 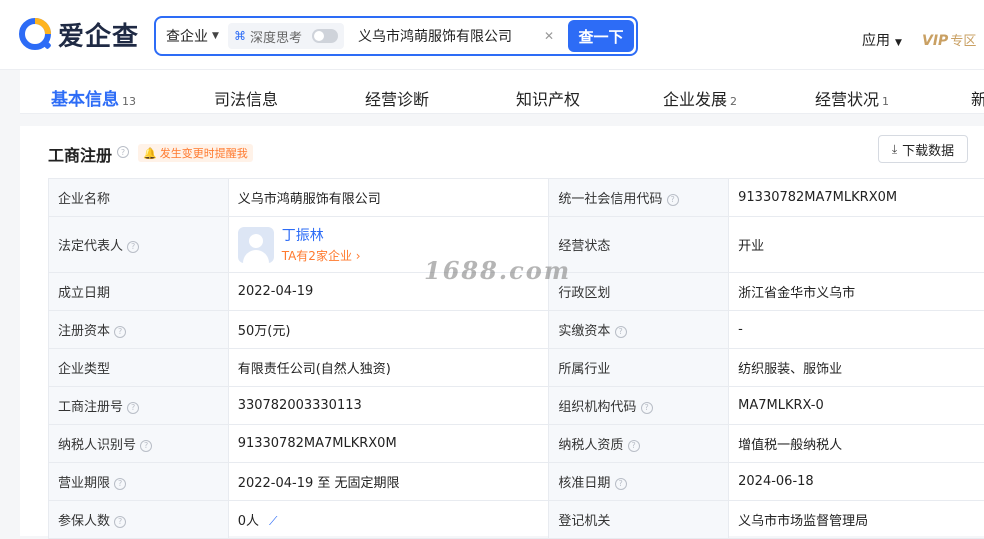 What do you see at coordinates (700, 98) in the screenshot?
I see `tab-development: 企业发展2` at bounding box center [700, 98].